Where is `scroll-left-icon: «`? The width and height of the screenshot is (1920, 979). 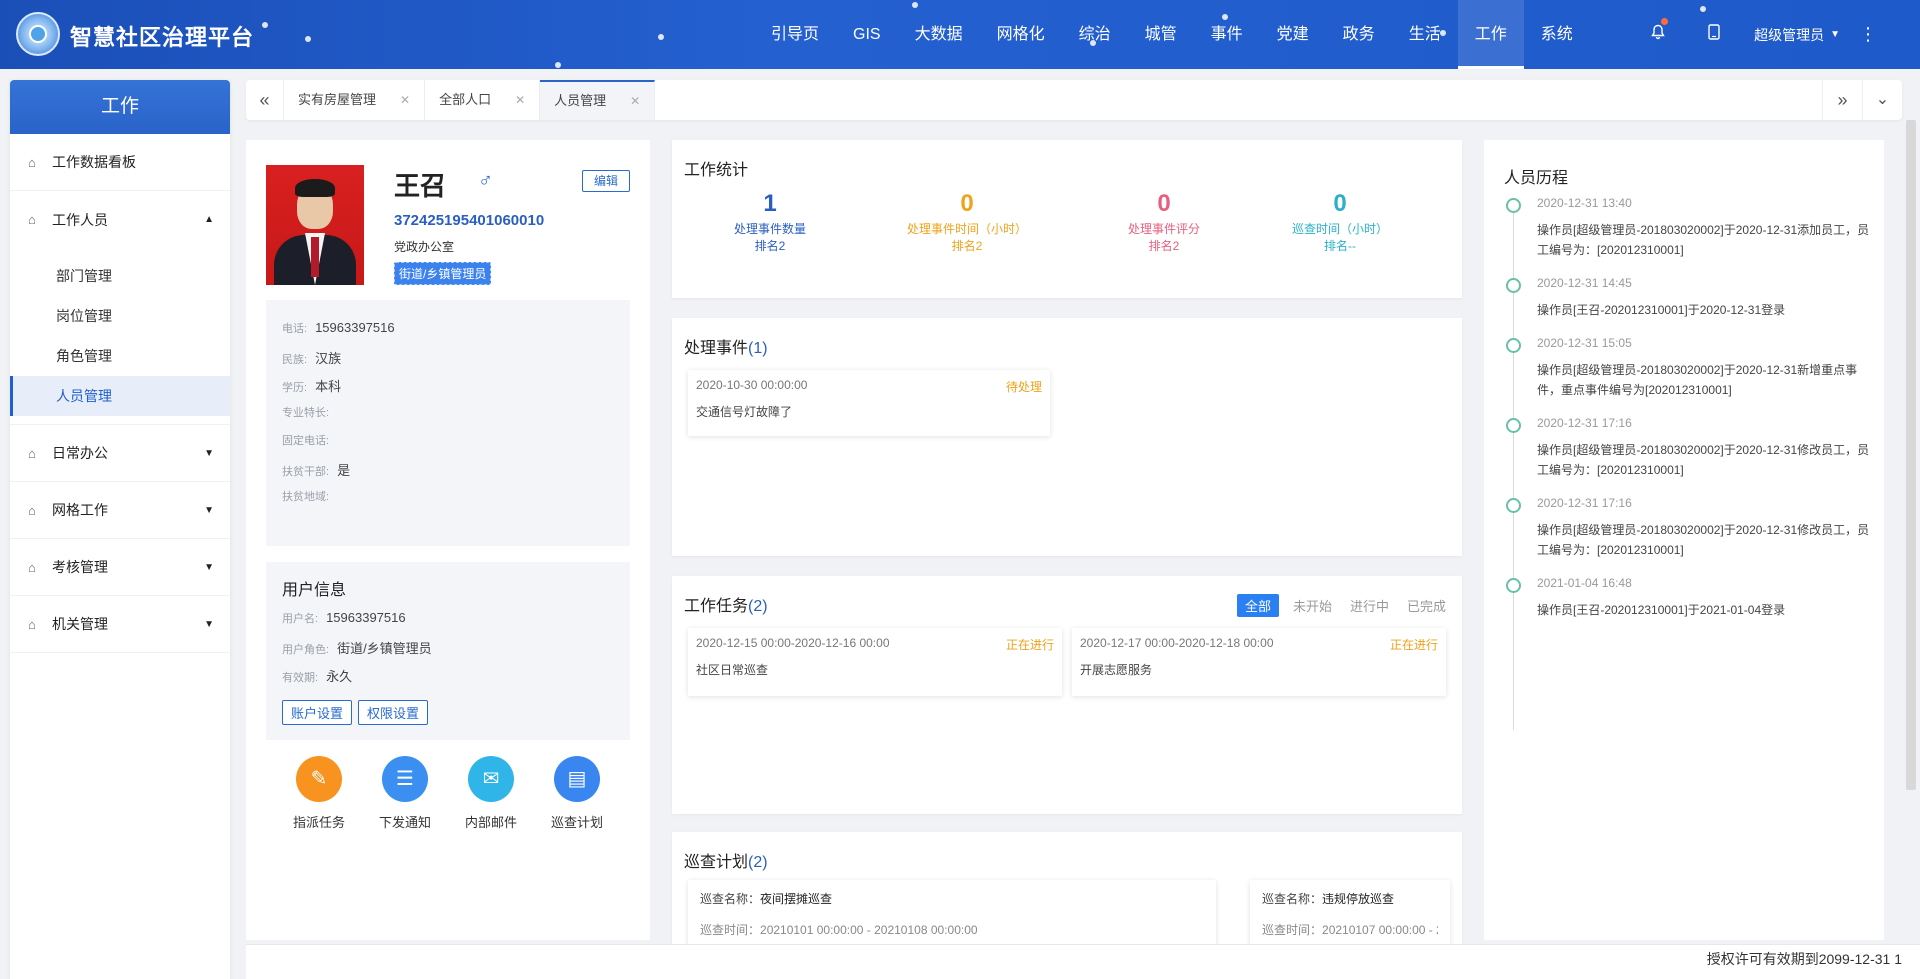 scroll-left-icon: « is located at coordinates (265, 100).